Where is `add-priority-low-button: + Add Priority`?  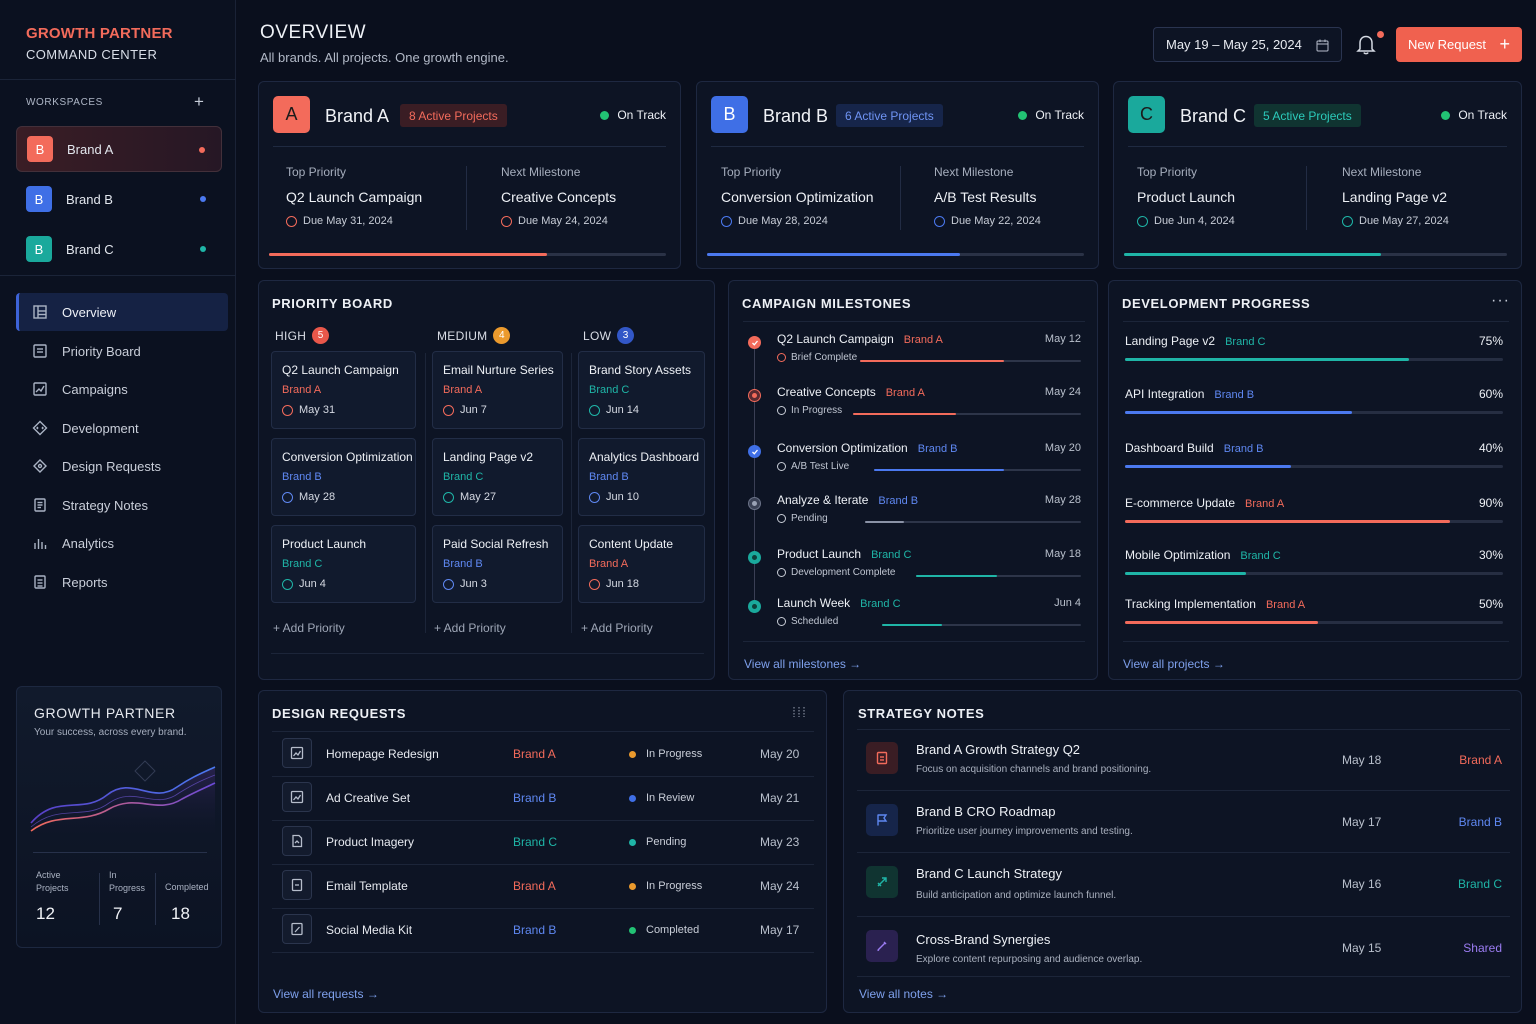
add-priority-low-button: + Add Priority is located at coordinates (617, 628).